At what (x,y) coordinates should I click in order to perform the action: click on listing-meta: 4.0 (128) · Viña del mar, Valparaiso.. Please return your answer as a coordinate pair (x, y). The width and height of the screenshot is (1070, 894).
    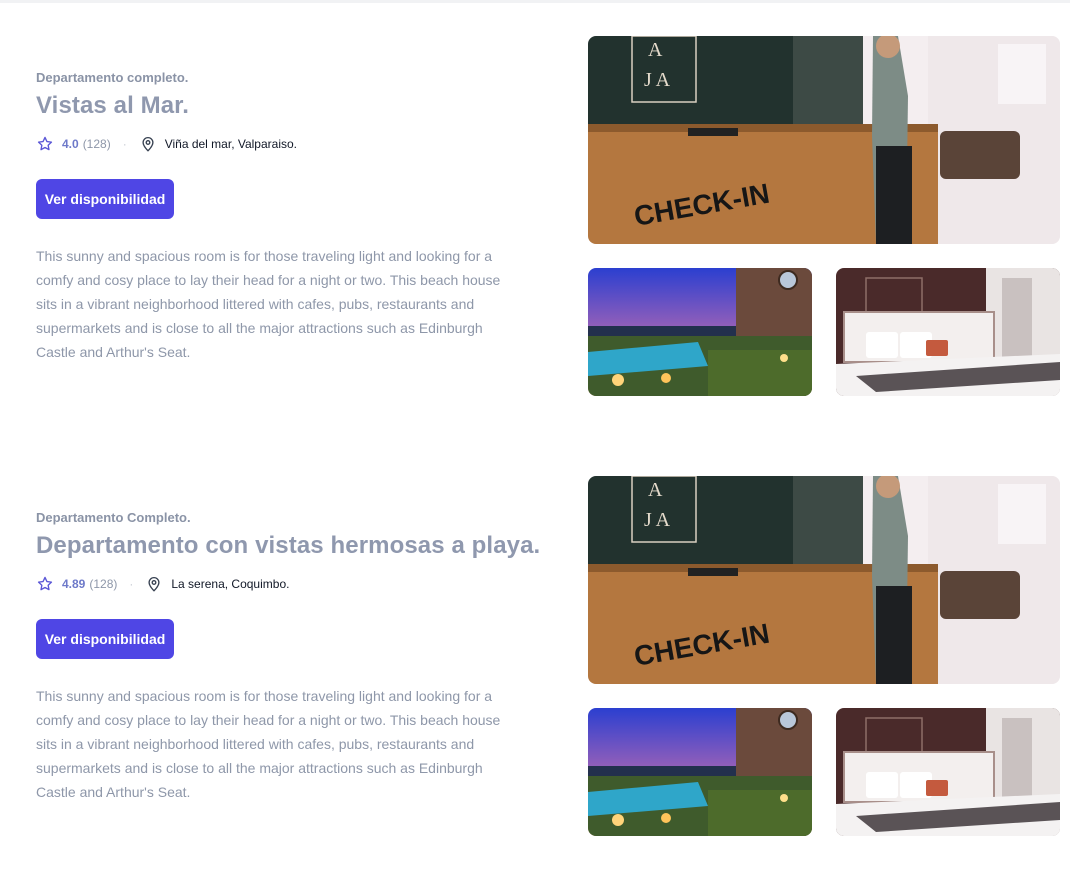
    Looking at the image, I should click on (166, 144).